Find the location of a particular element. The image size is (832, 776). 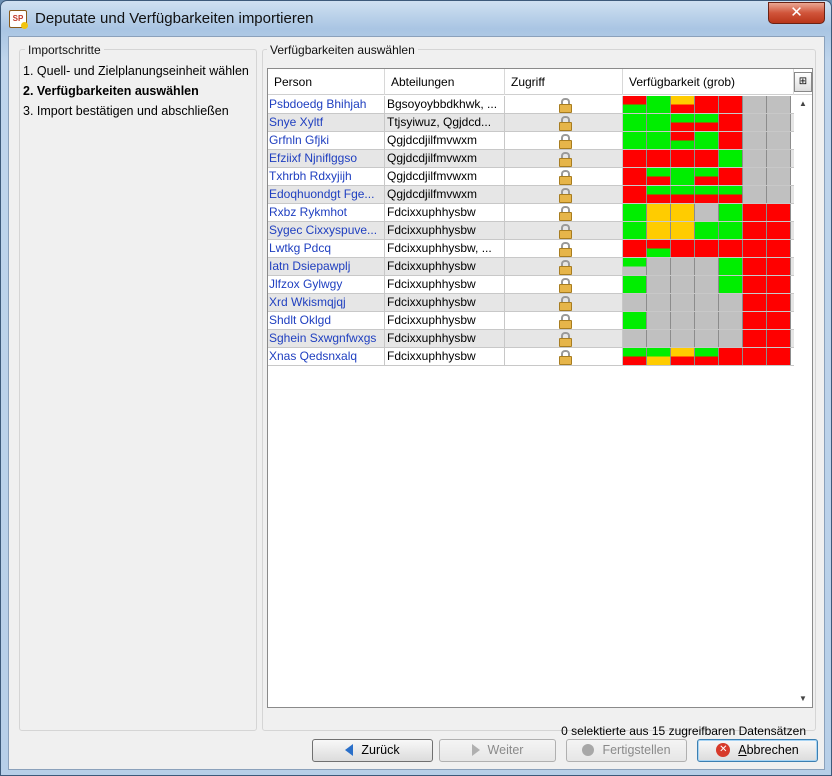

column-chooser-icon: ⊞ is located at coordinates (803, 82).